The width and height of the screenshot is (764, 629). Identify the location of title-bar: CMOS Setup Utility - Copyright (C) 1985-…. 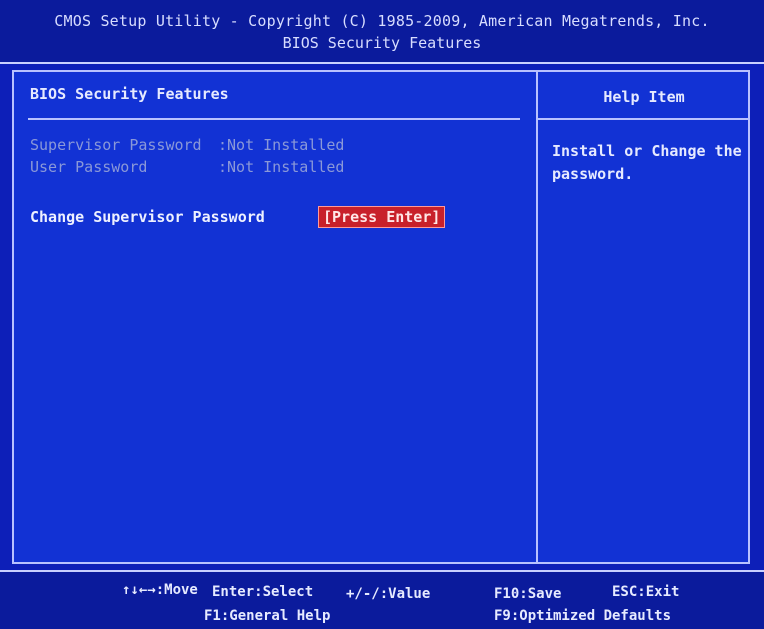
(382, 32).